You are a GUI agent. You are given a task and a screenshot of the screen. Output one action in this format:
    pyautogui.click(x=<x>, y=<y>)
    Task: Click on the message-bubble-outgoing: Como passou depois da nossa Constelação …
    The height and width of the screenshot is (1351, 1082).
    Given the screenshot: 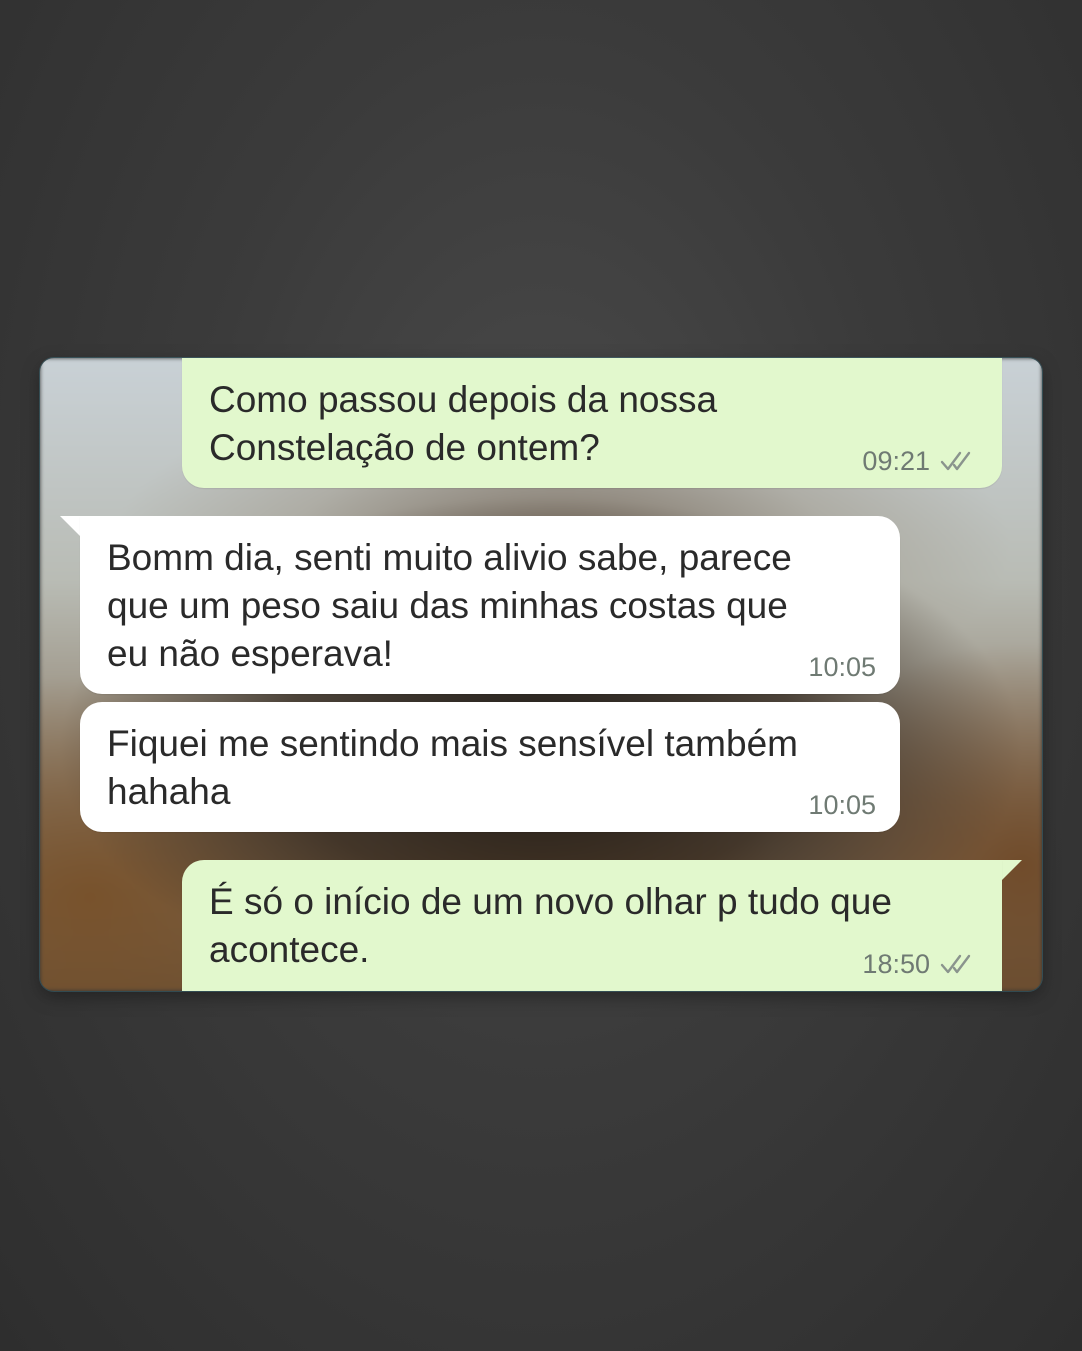 What is the action you would take?
    pyautogui.click(x=592, y=423)
    